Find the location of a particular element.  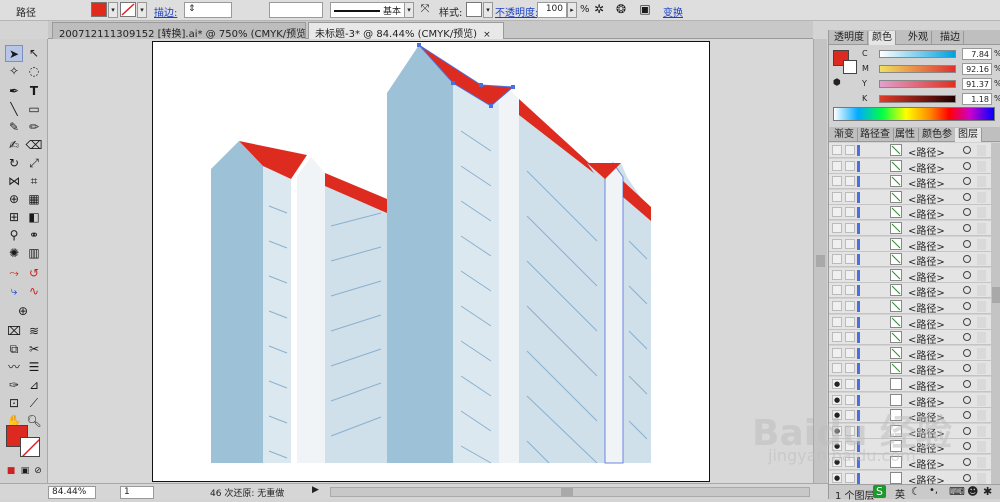

line-tool-icon: ╲ is located at coordinates (14, 109).